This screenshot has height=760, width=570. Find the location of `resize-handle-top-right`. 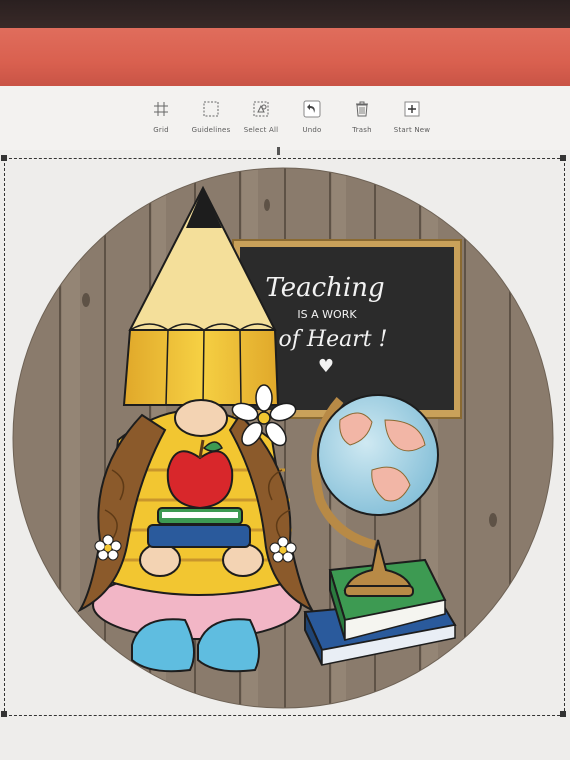

resize-handle-top-right is located at coordinates (563, 158).